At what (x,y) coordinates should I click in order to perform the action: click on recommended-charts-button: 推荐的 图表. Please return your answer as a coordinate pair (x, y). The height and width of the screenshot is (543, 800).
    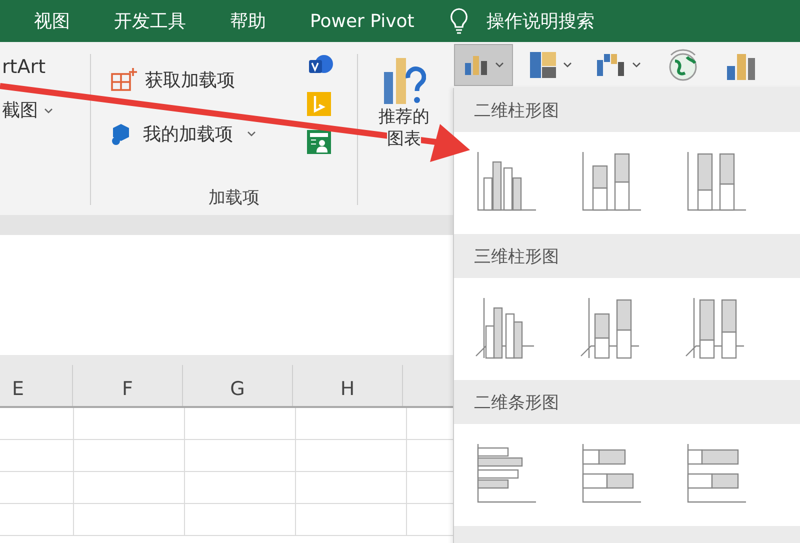
    Looking at the image, I should click on (404, 128).